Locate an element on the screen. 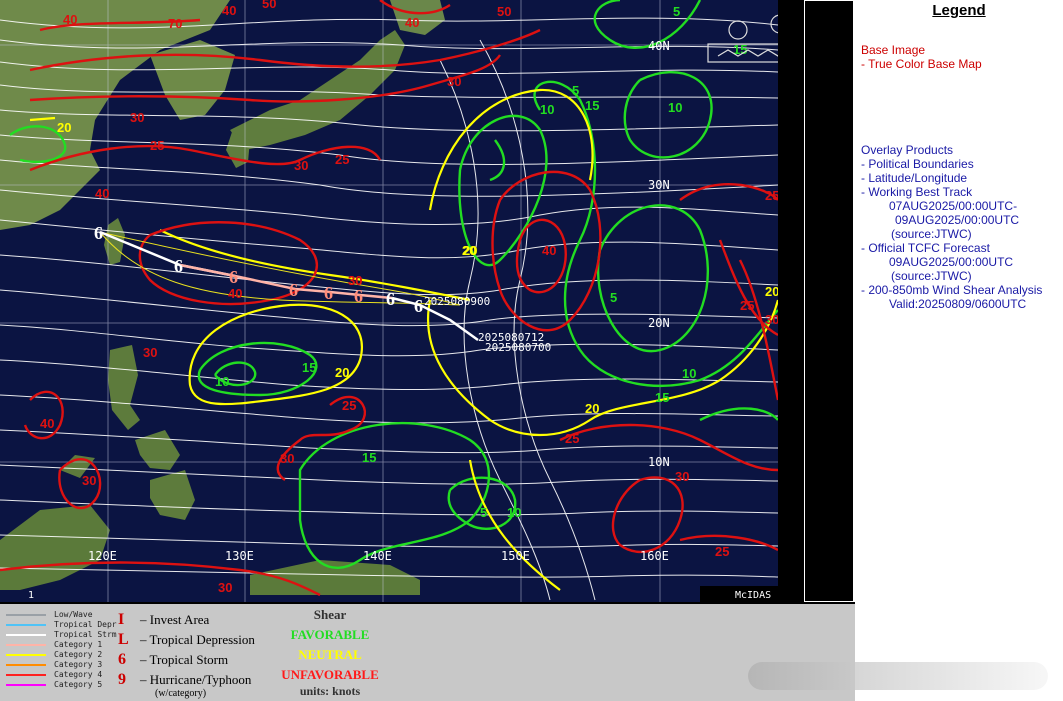 This screenshot has height=701, width=1063. lon-label-120e: 120E is located at coordinates (102, 556).